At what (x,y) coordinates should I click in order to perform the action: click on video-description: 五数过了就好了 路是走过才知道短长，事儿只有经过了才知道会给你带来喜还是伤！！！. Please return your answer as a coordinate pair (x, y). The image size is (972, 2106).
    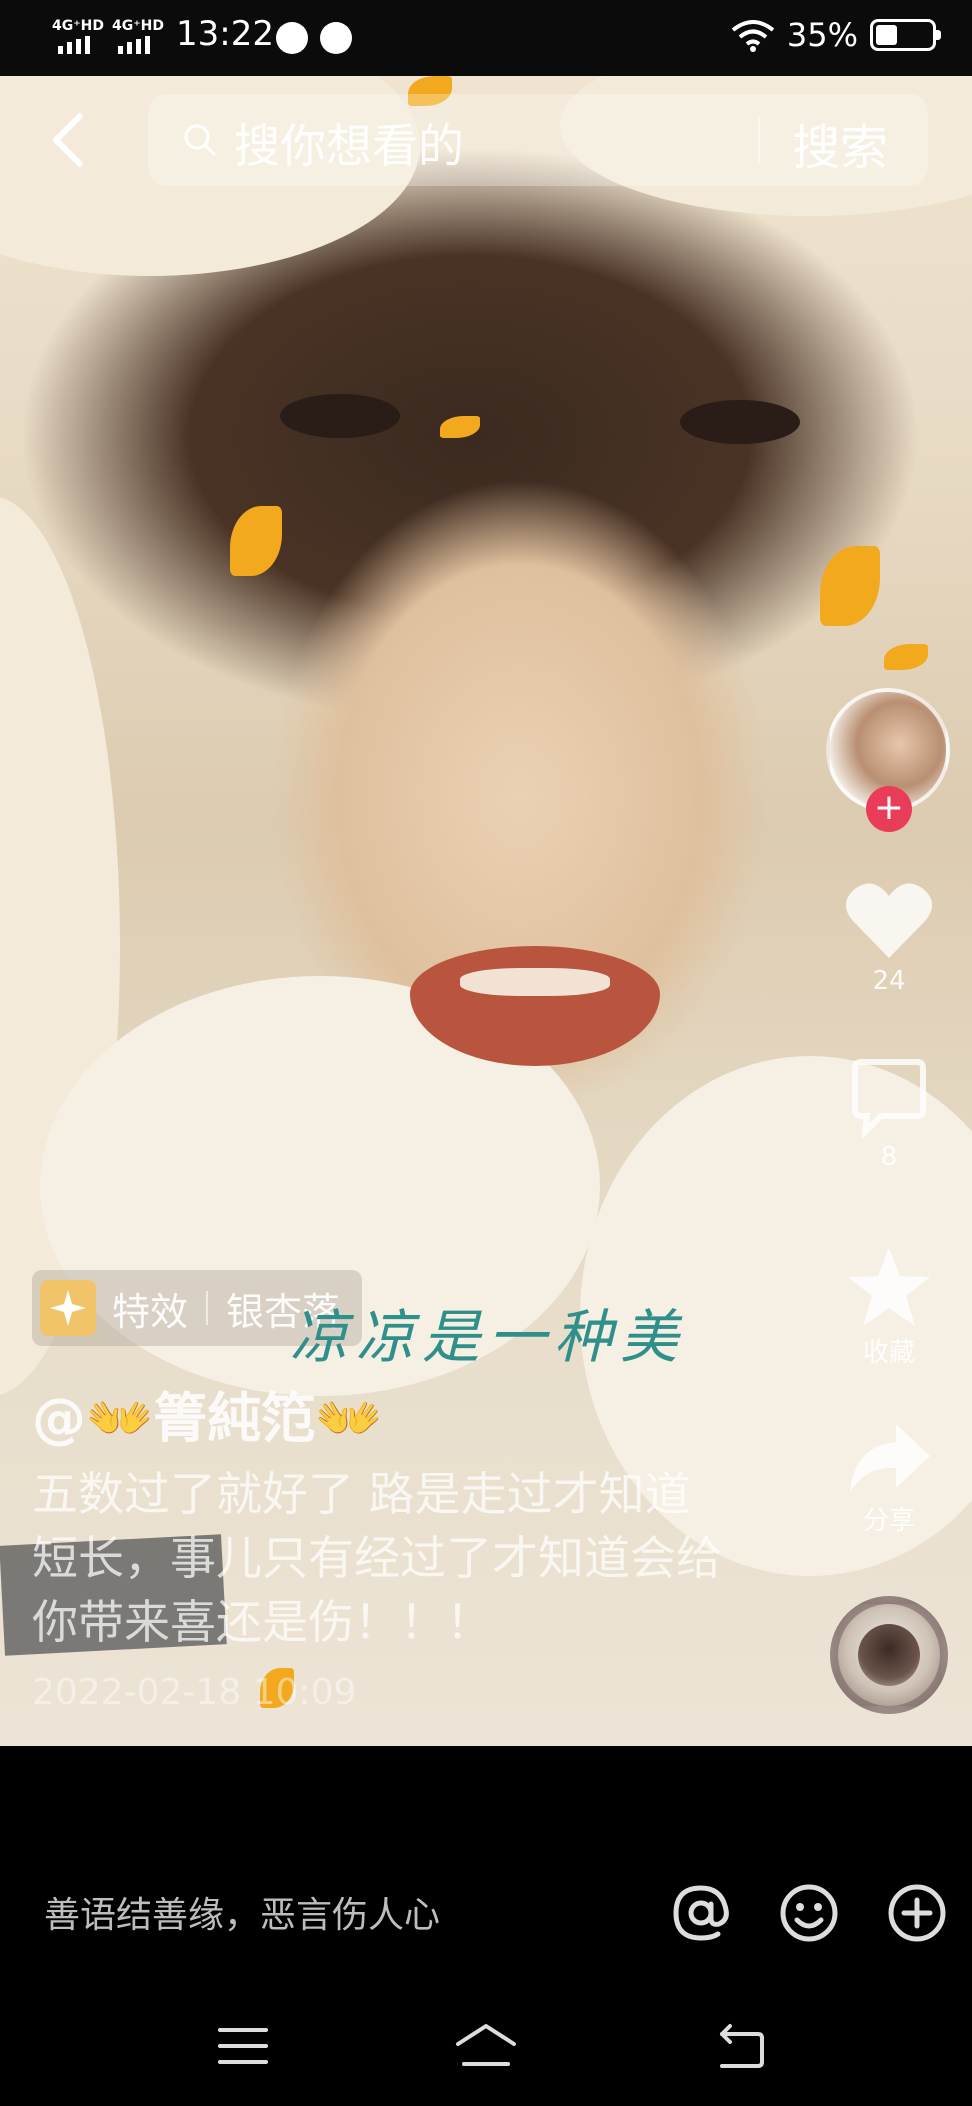
    Looking at the image, I should click on (377, 1558).